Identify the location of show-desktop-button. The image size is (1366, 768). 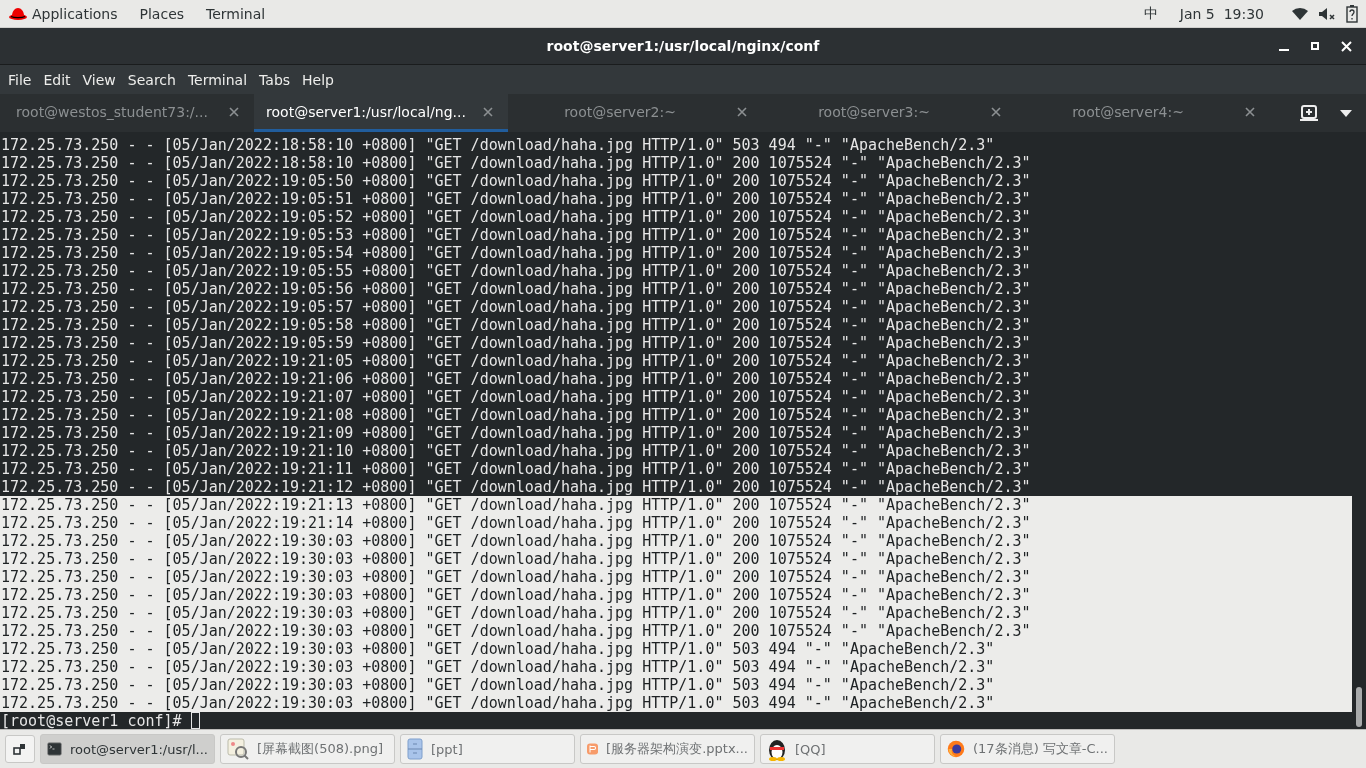
(20, 749).